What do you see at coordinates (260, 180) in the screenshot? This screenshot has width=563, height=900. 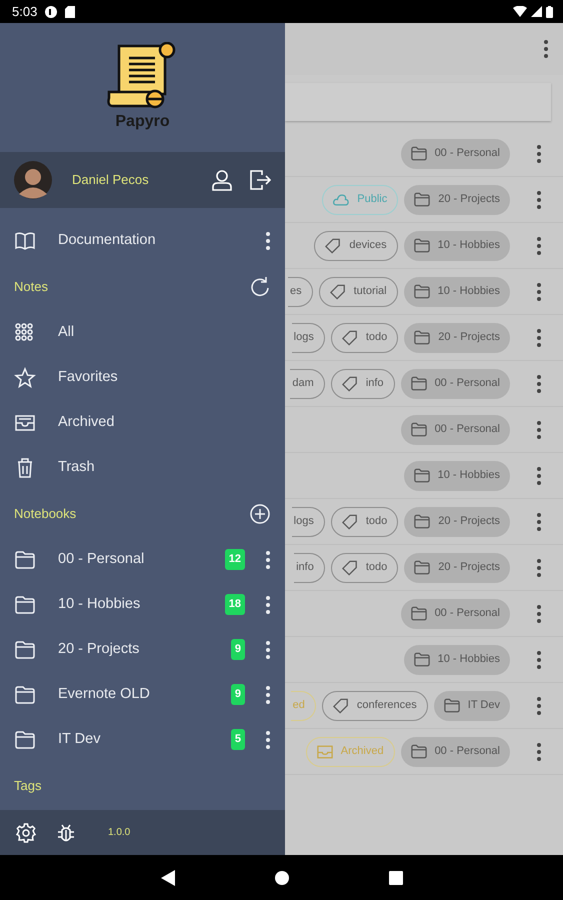 I see `logout-icon` at bounding box center [260, 180].